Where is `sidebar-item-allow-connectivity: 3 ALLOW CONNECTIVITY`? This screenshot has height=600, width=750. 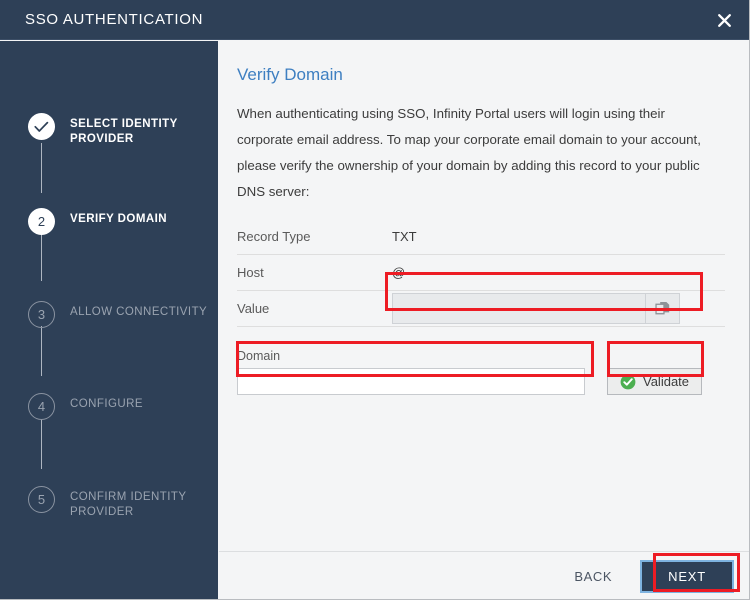
sidebar-item-allow-connectivity: 3 ALLOW CONNECTIVITY is located at coordinates (109, 314).